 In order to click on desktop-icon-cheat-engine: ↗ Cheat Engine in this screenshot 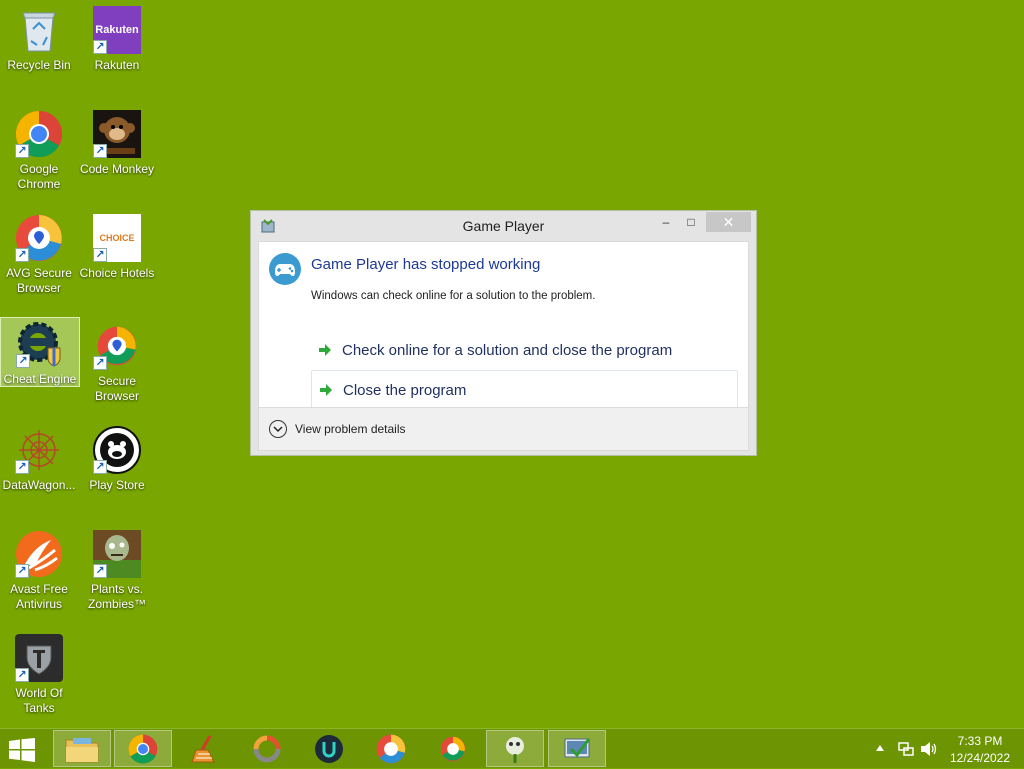, I will do `click(40, 352)`.